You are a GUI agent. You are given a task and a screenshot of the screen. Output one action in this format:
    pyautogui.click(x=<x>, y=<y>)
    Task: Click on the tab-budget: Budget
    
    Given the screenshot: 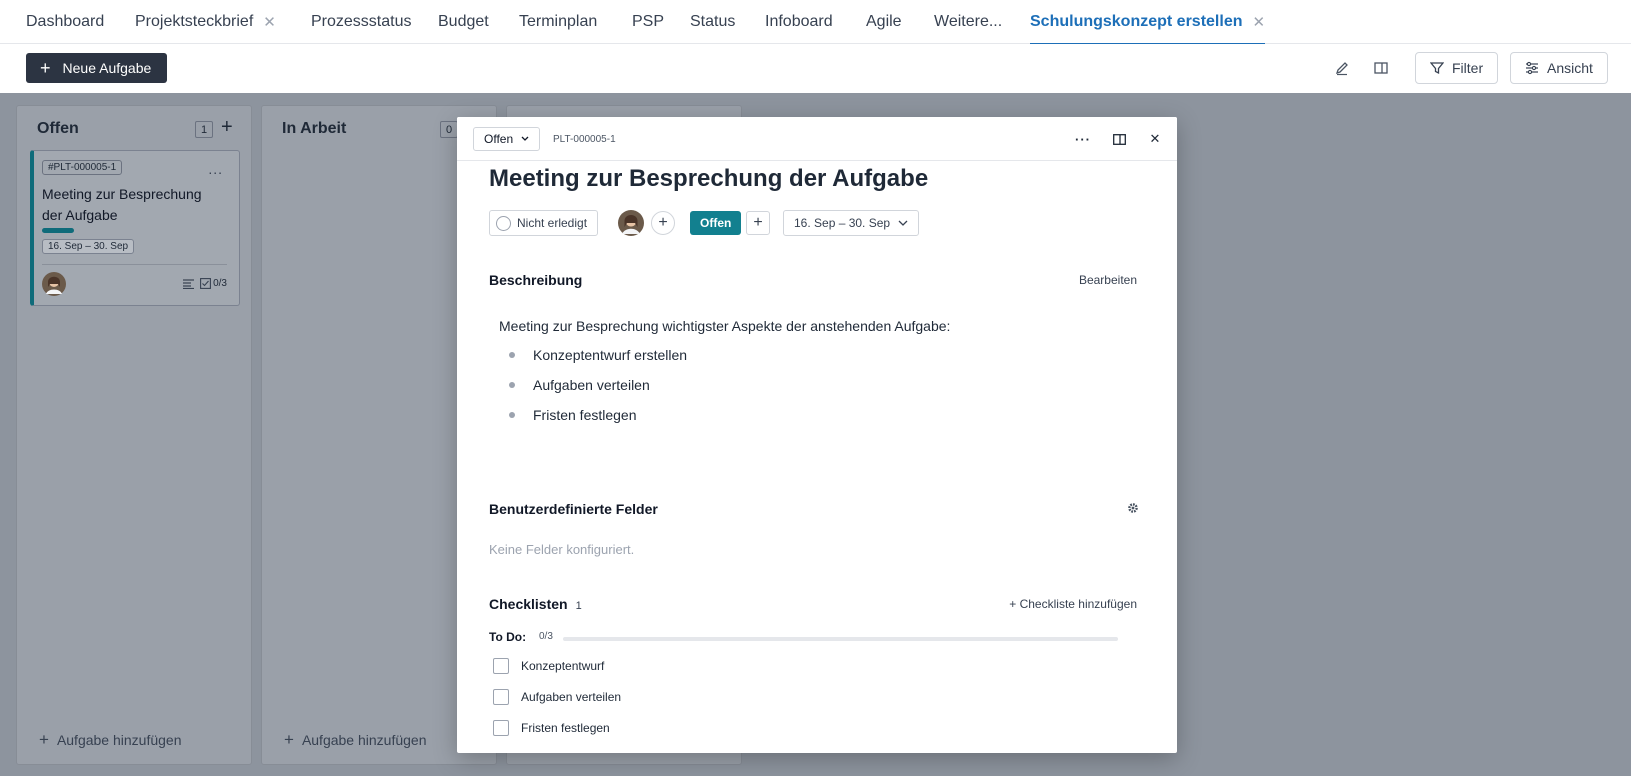 What is the action you would take?
    pyautogui.click(x=463, y=22)
    